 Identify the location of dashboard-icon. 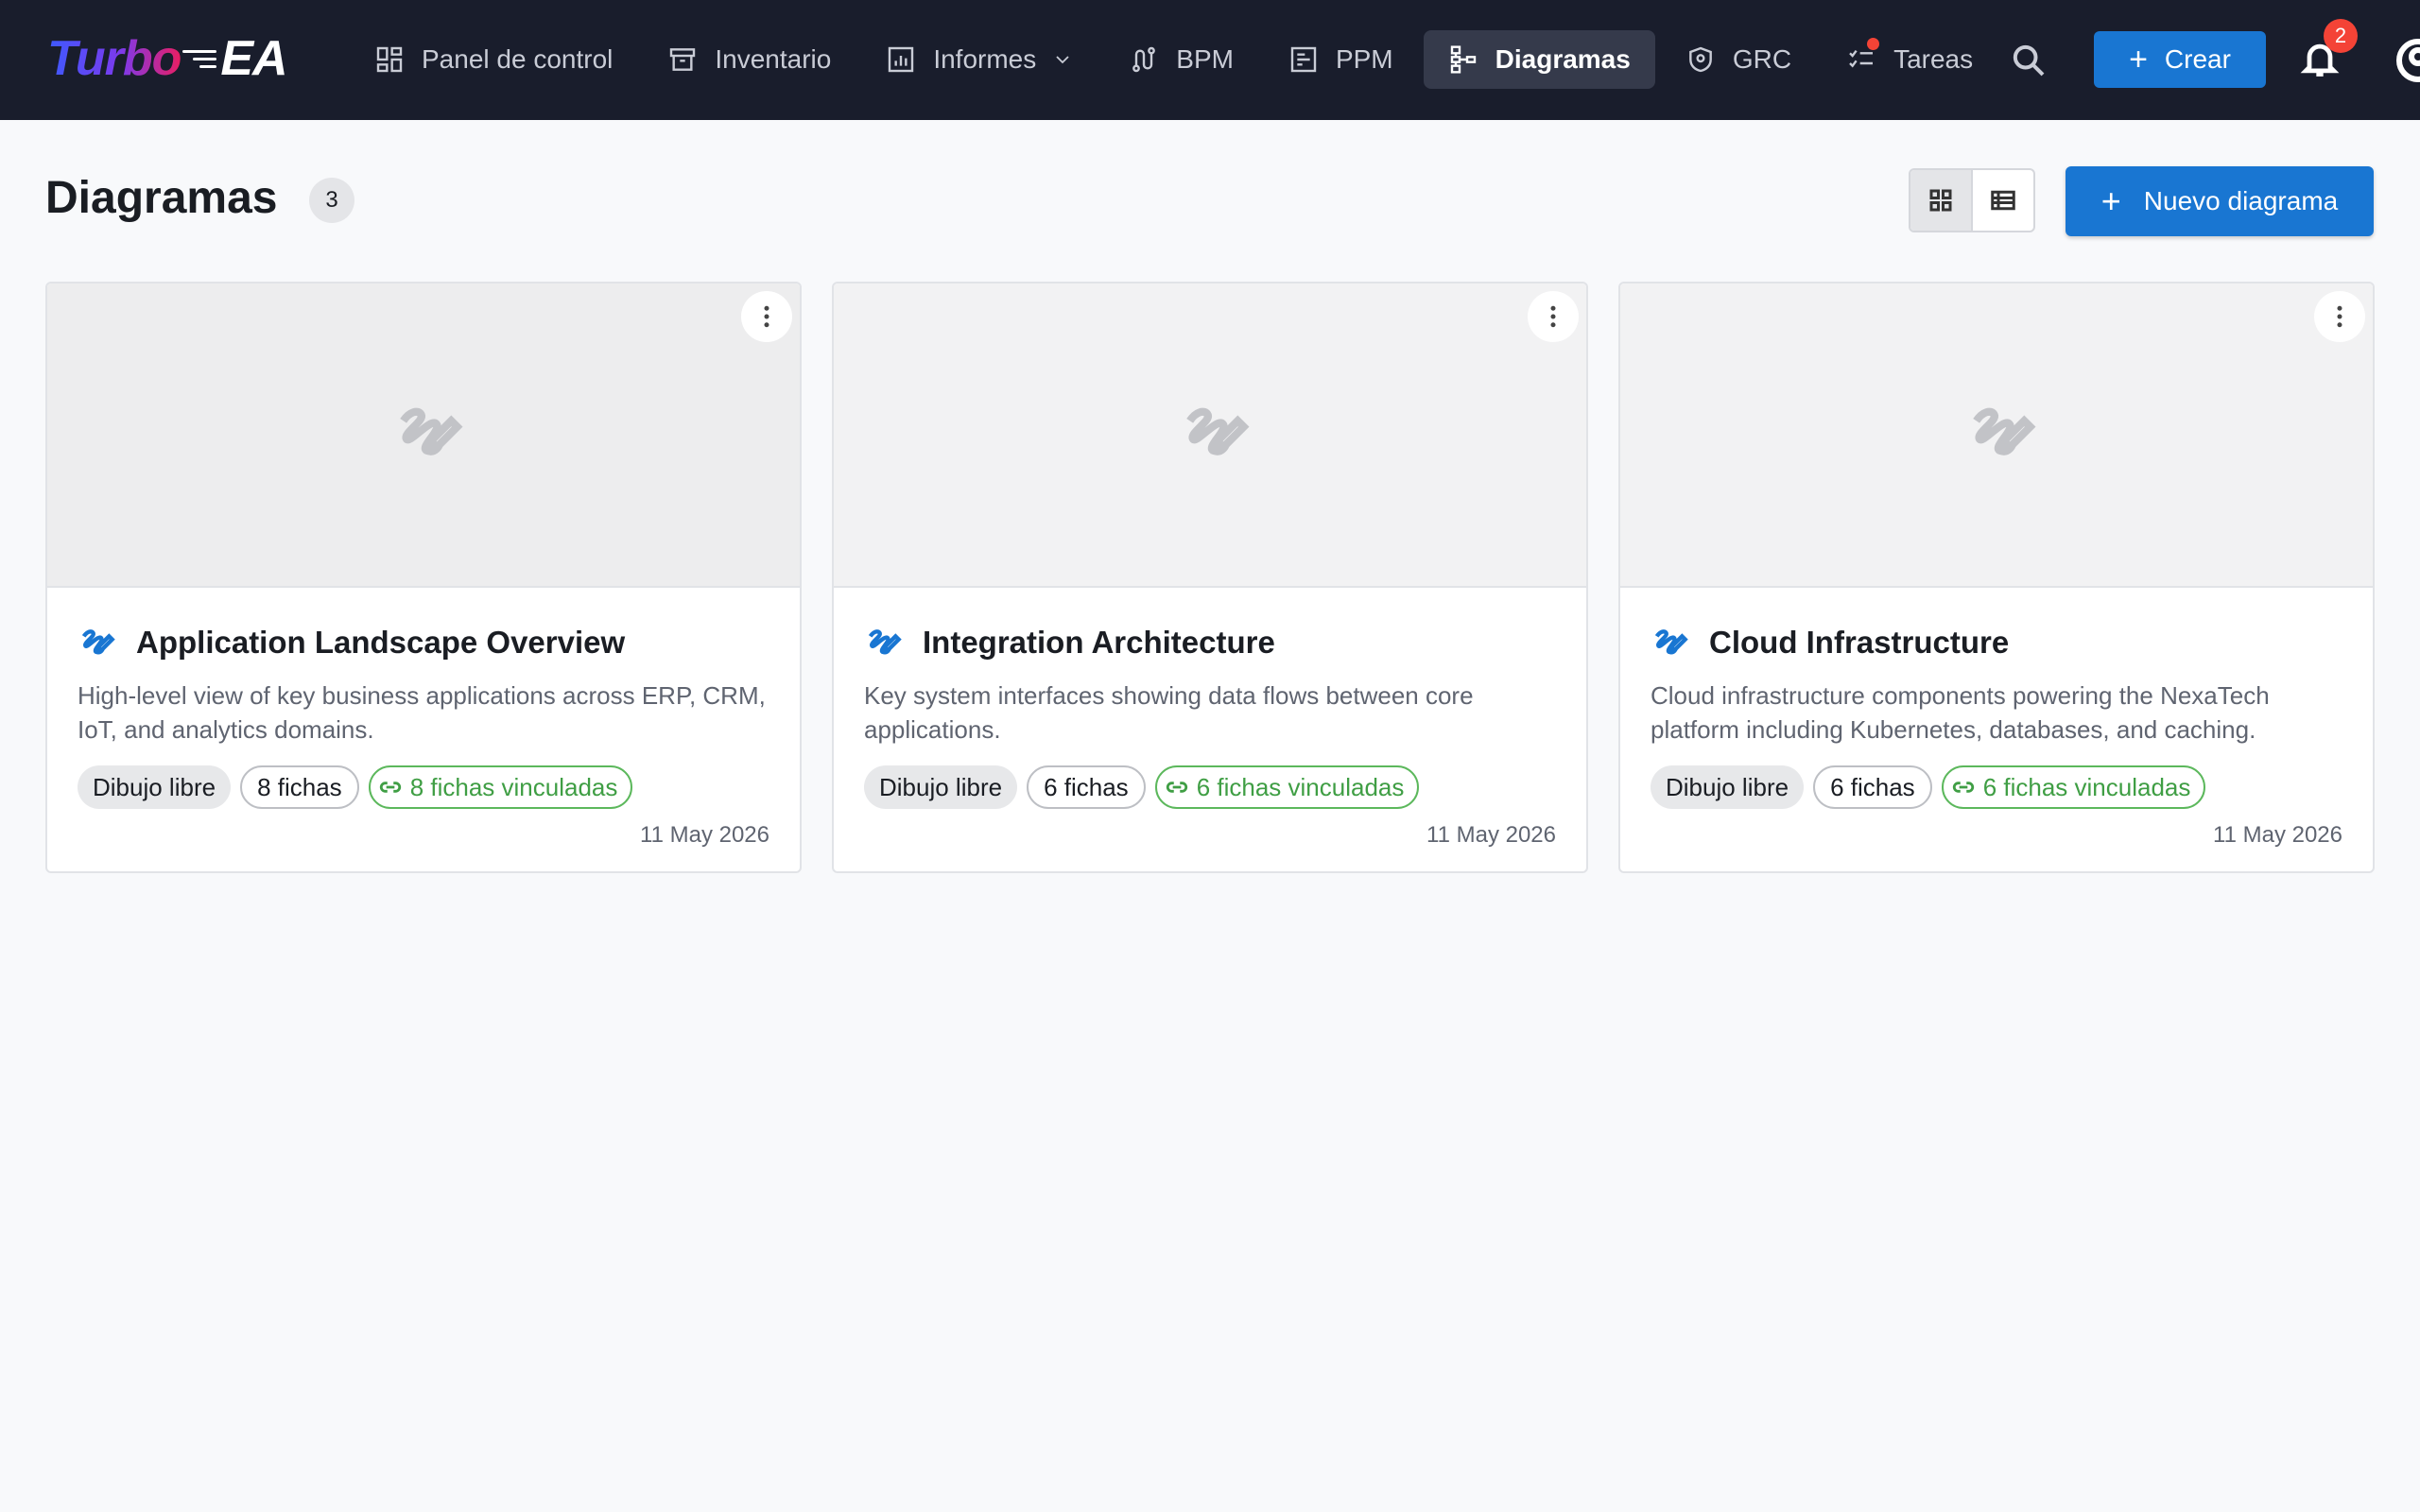
(389, 59).